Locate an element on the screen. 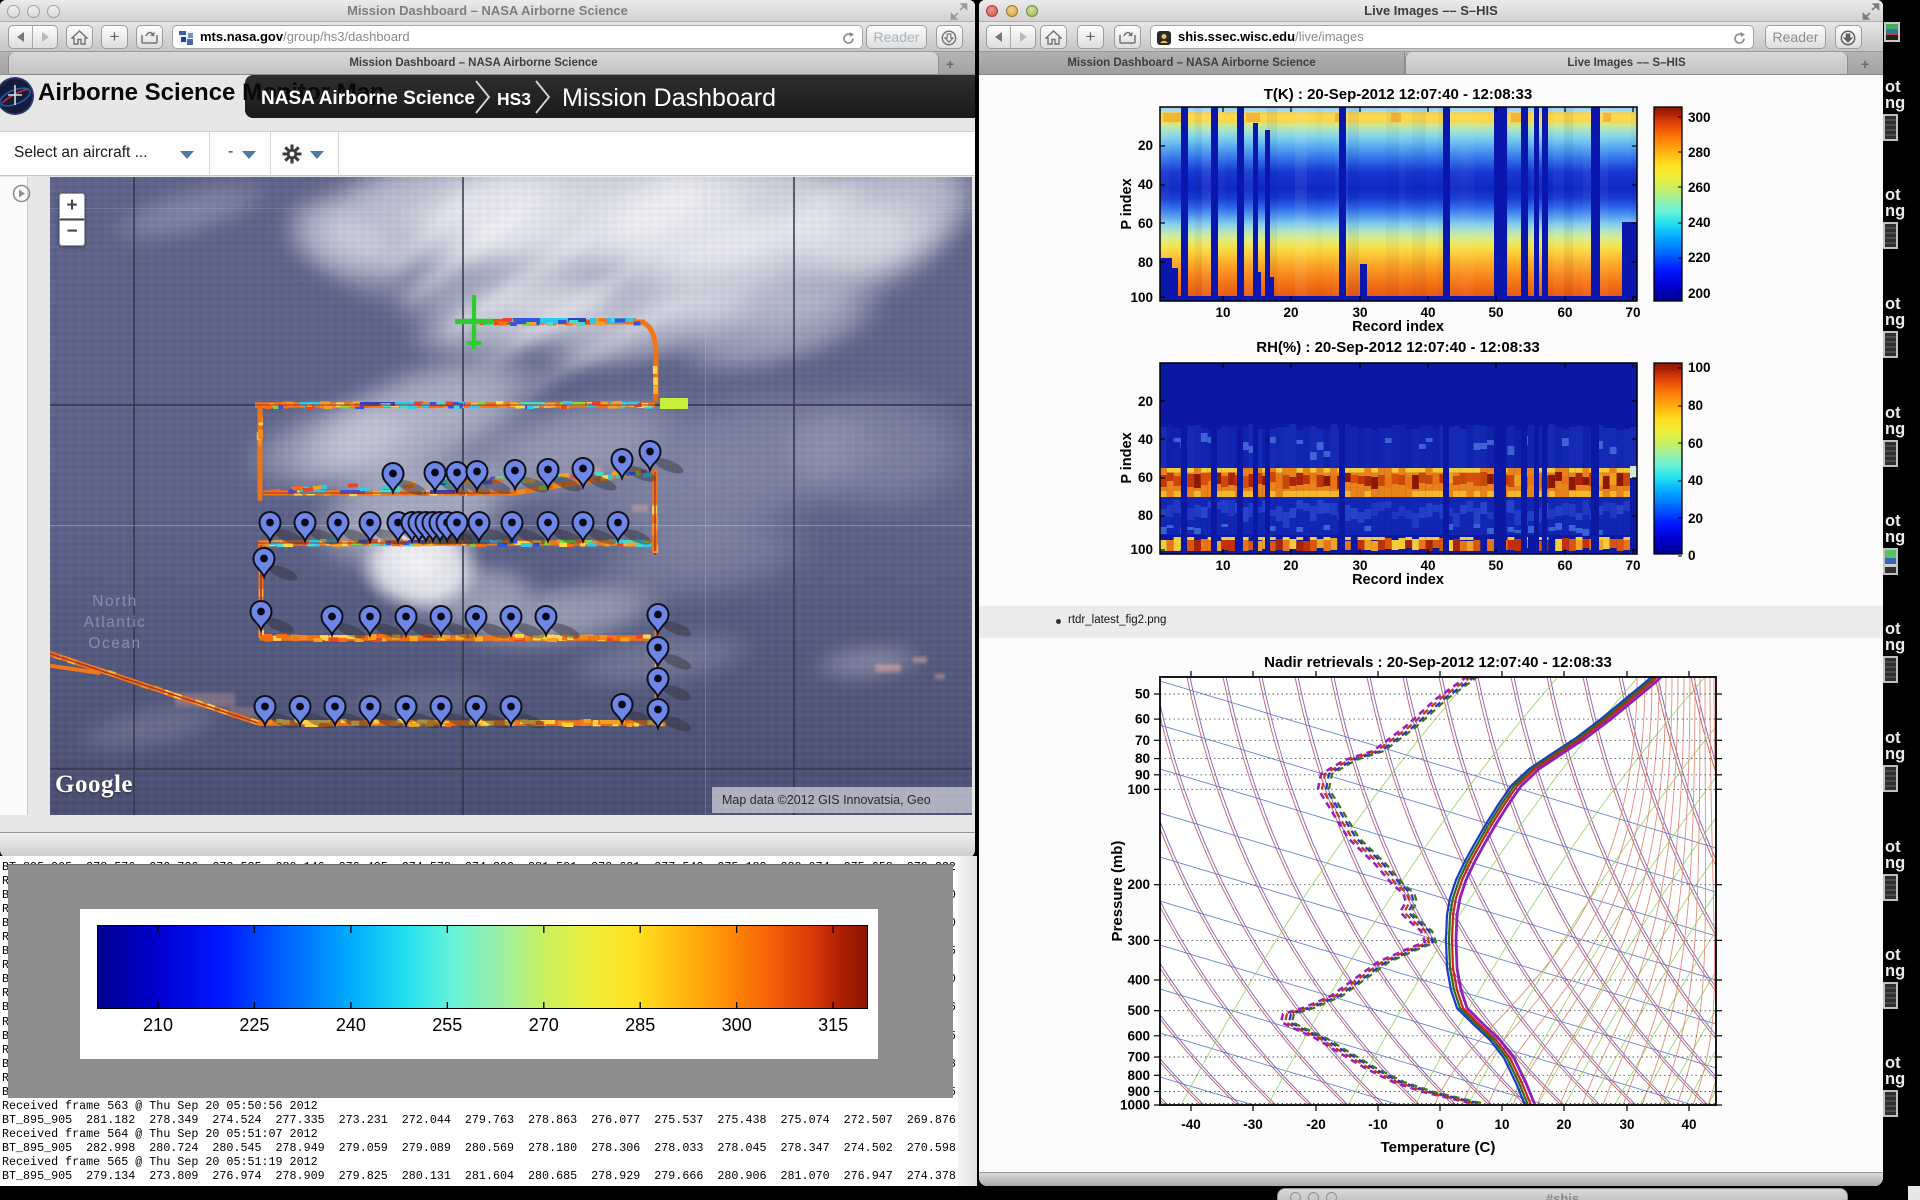 This screenshot has height=1200, width=1920. svg-text: 210 is located at coordinates (158, 1025).